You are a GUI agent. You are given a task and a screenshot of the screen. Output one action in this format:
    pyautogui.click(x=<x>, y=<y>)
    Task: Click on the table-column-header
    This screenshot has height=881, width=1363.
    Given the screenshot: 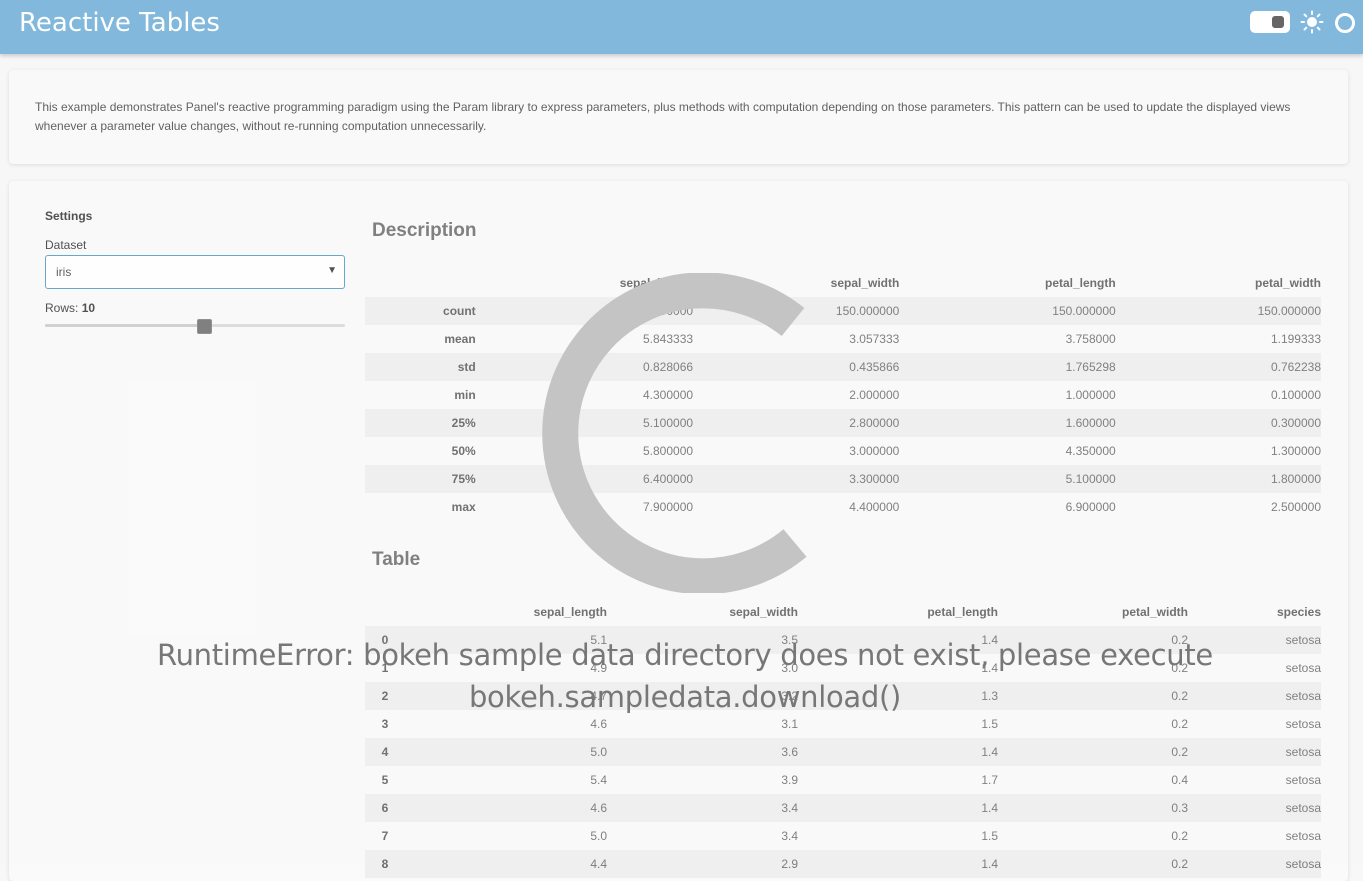 What is the action you would take?
    pyautogui.click(x=385, y=612)
    